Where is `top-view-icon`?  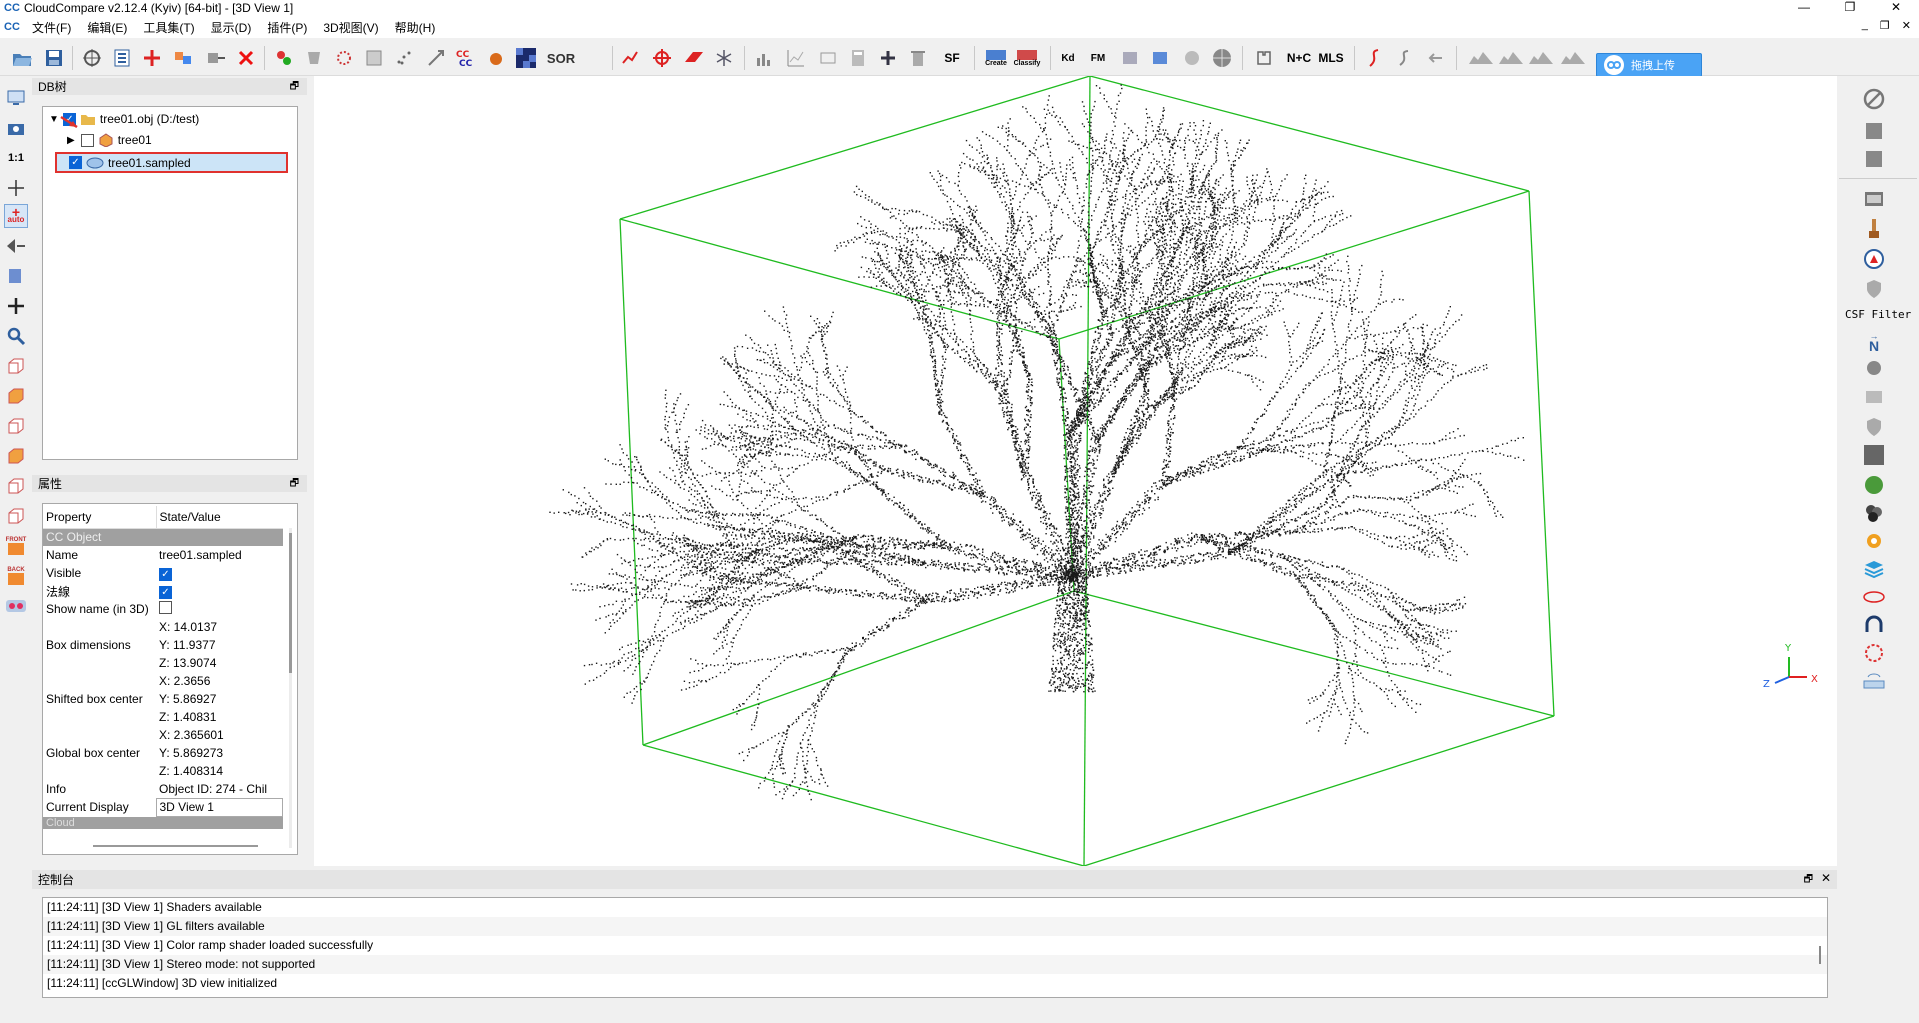
top-view-icon is located at coordinates (16, 366).